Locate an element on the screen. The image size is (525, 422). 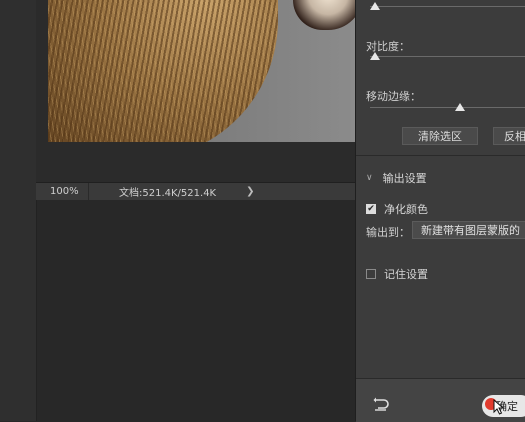
status-bar: 100% 文档:521.4K/521.4K ❯ is located at coordinates (195, 191).